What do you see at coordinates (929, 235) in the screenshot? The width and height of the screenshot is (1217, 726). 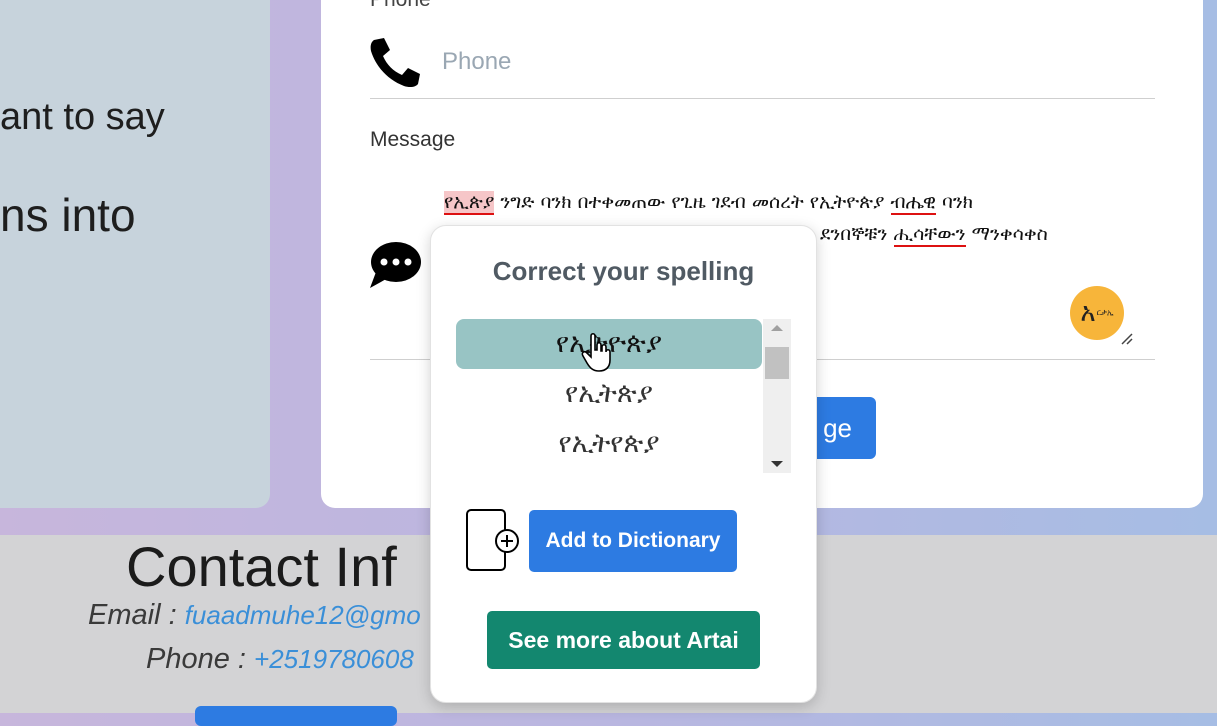 I see `misspelled-word: ሒሳቸውን` at bounding box center [929, 235].